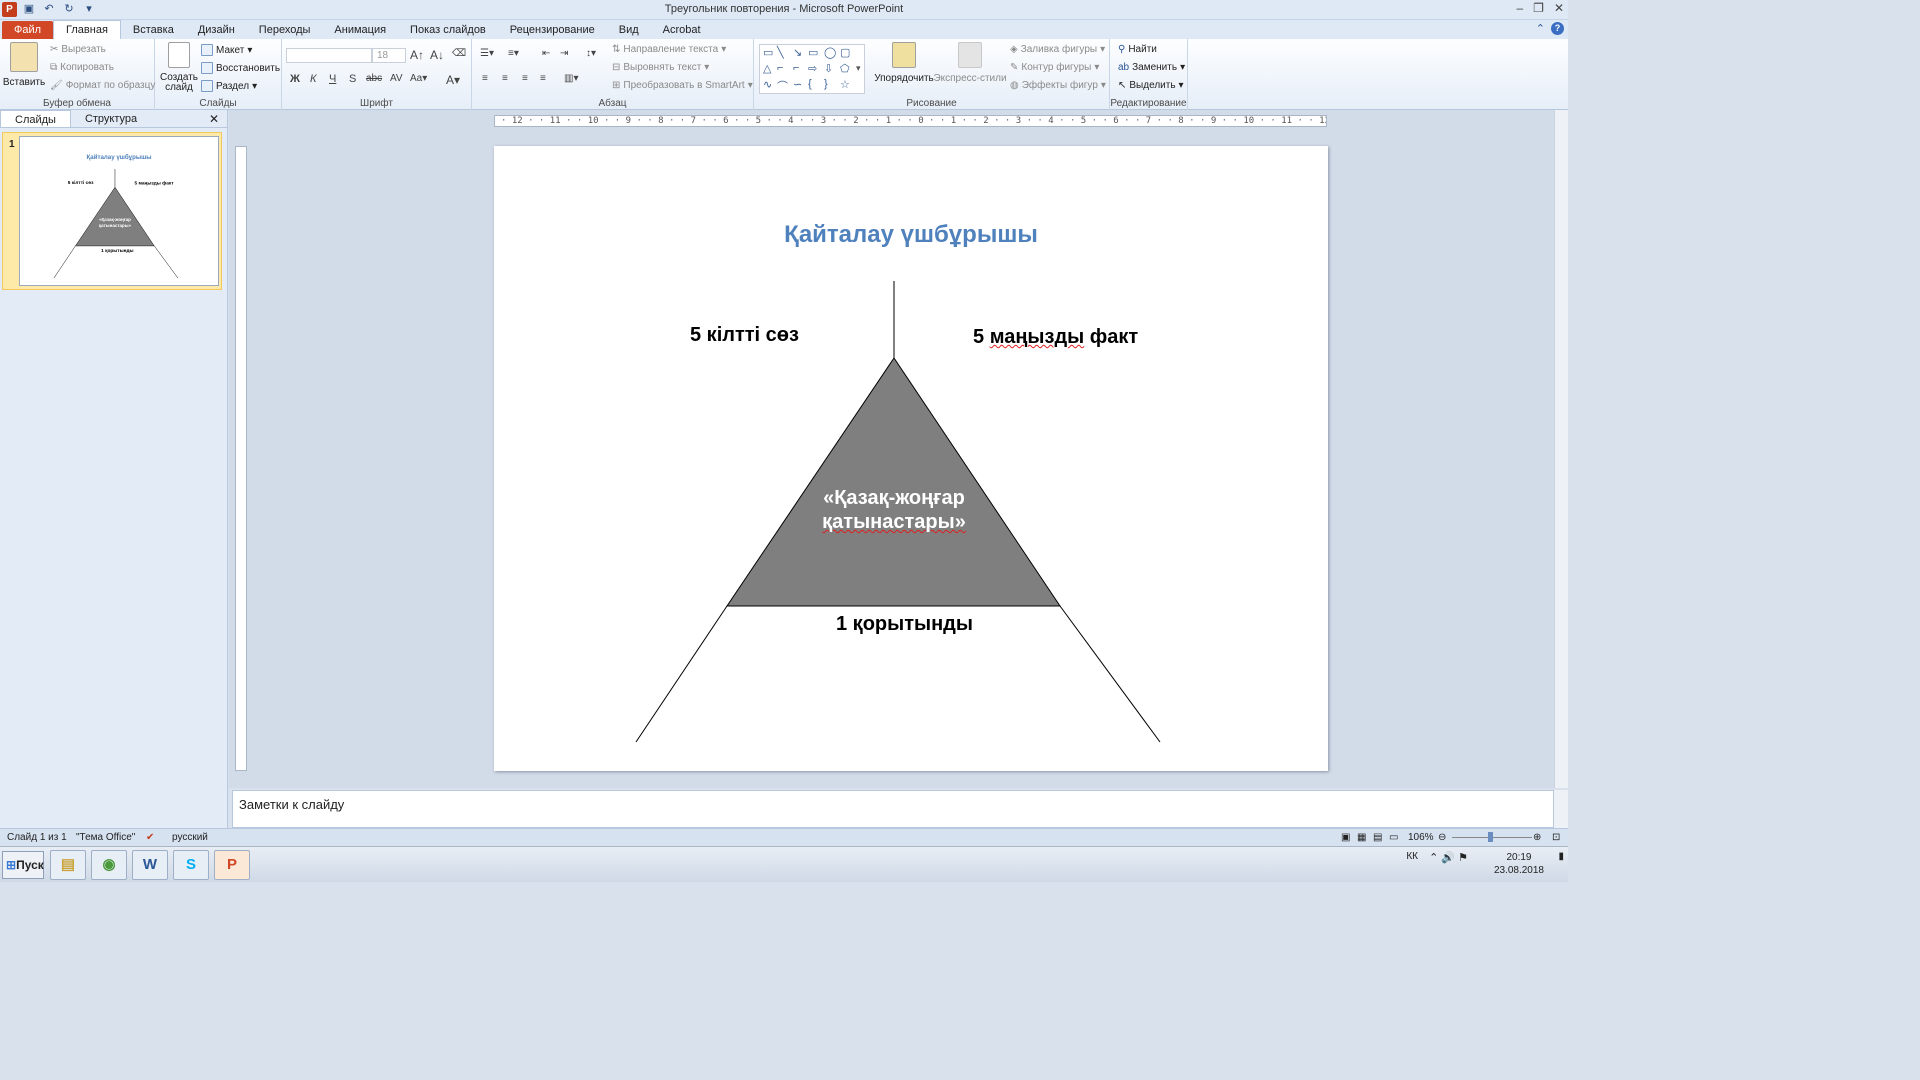  Describe the element at coordinates (374, 78) in the screenshot. I see `strikethrough-icon: abc` at that location.